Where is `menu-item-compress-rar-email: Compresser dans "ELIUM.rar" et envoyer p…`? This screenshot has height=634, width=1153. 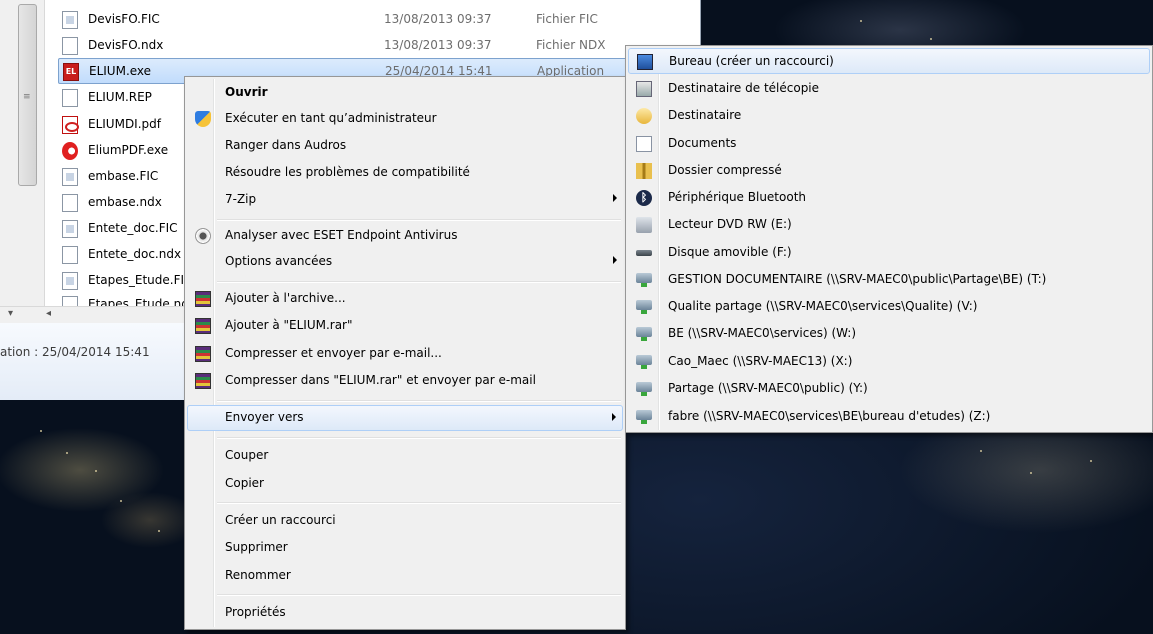
menu-item-compress-rar-email: Compresser dans "ELIUM.rar" et envoyer p… is located at coordinates (405, 381).